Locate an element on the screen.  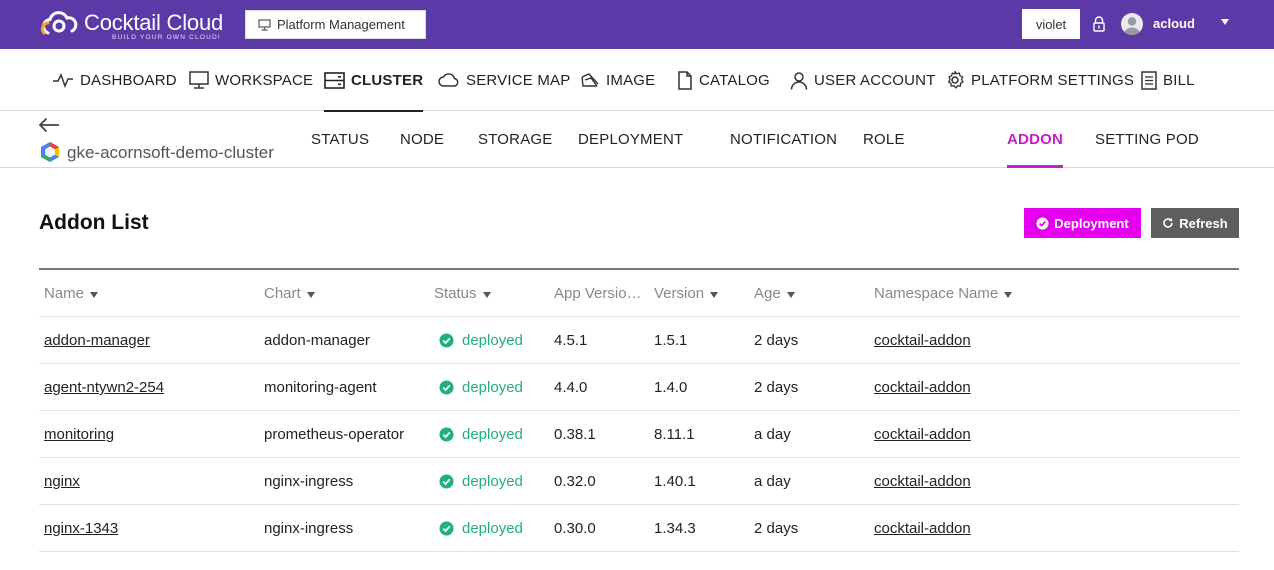
age-cell: a day is located at coordinates (772, 481).